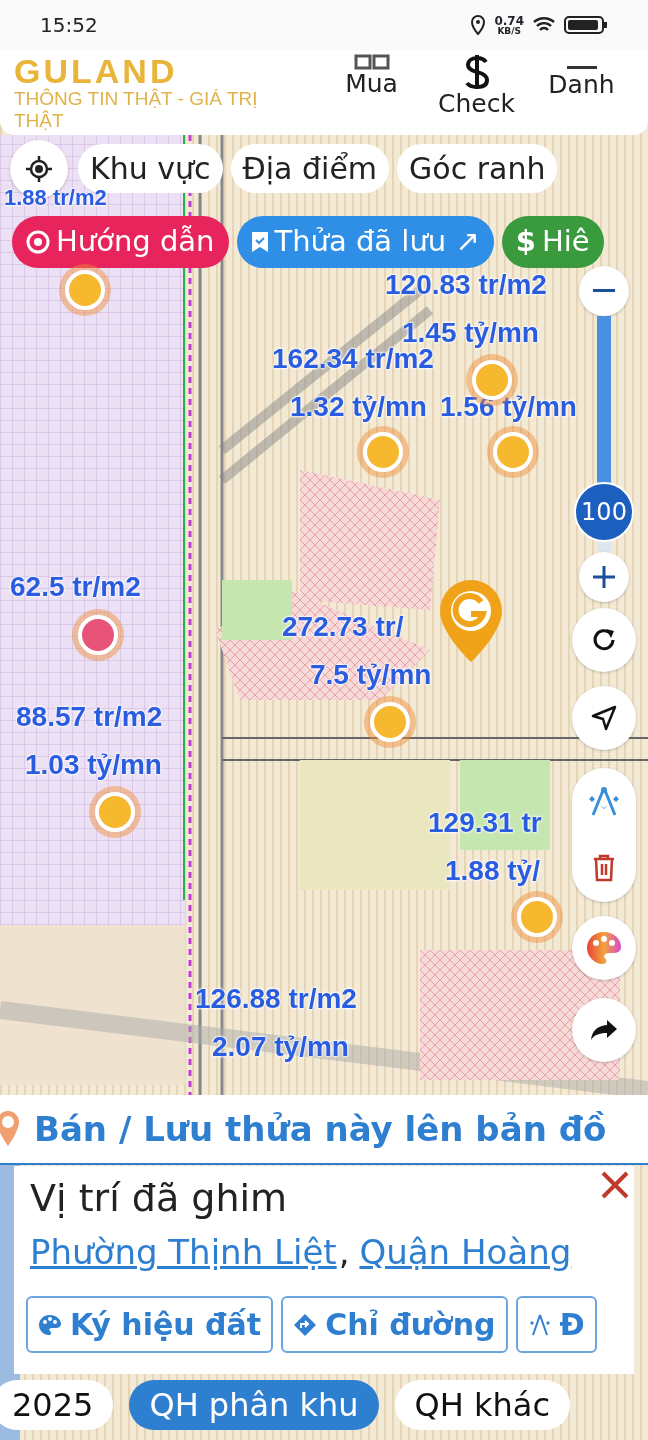 The height and width of the screenshot is (1440, 648). Describe the element at coordinates (89, 717) in the screenshot. I see `price-label: 88.57 tr/m2` at that location.